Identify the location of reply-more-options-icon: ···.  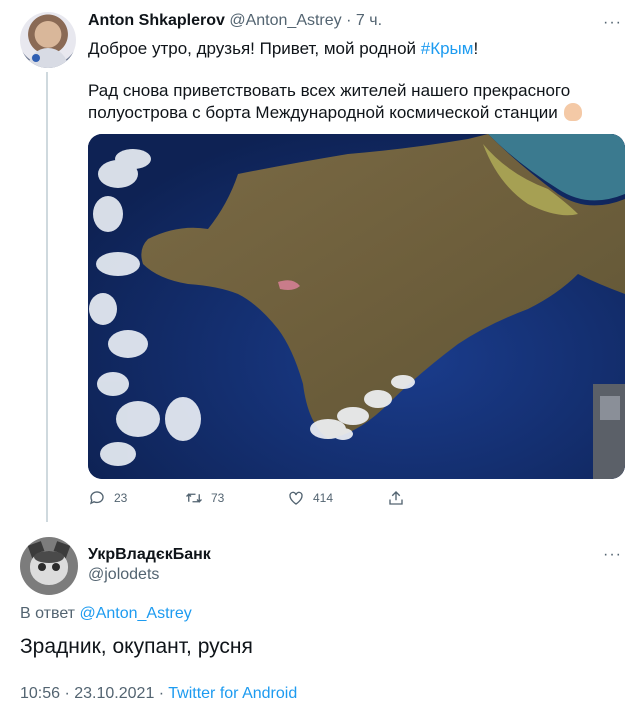
(612, 555).